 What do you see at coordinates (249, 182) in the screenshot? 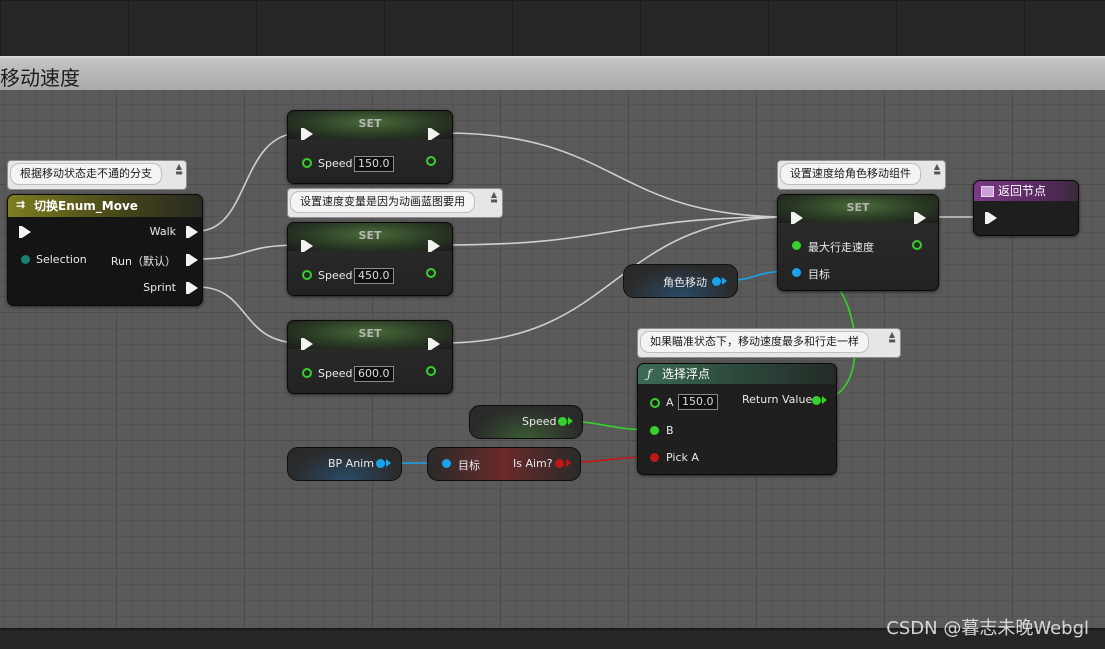
I see `exec-wire-walk` at bounding box center [249, 182].